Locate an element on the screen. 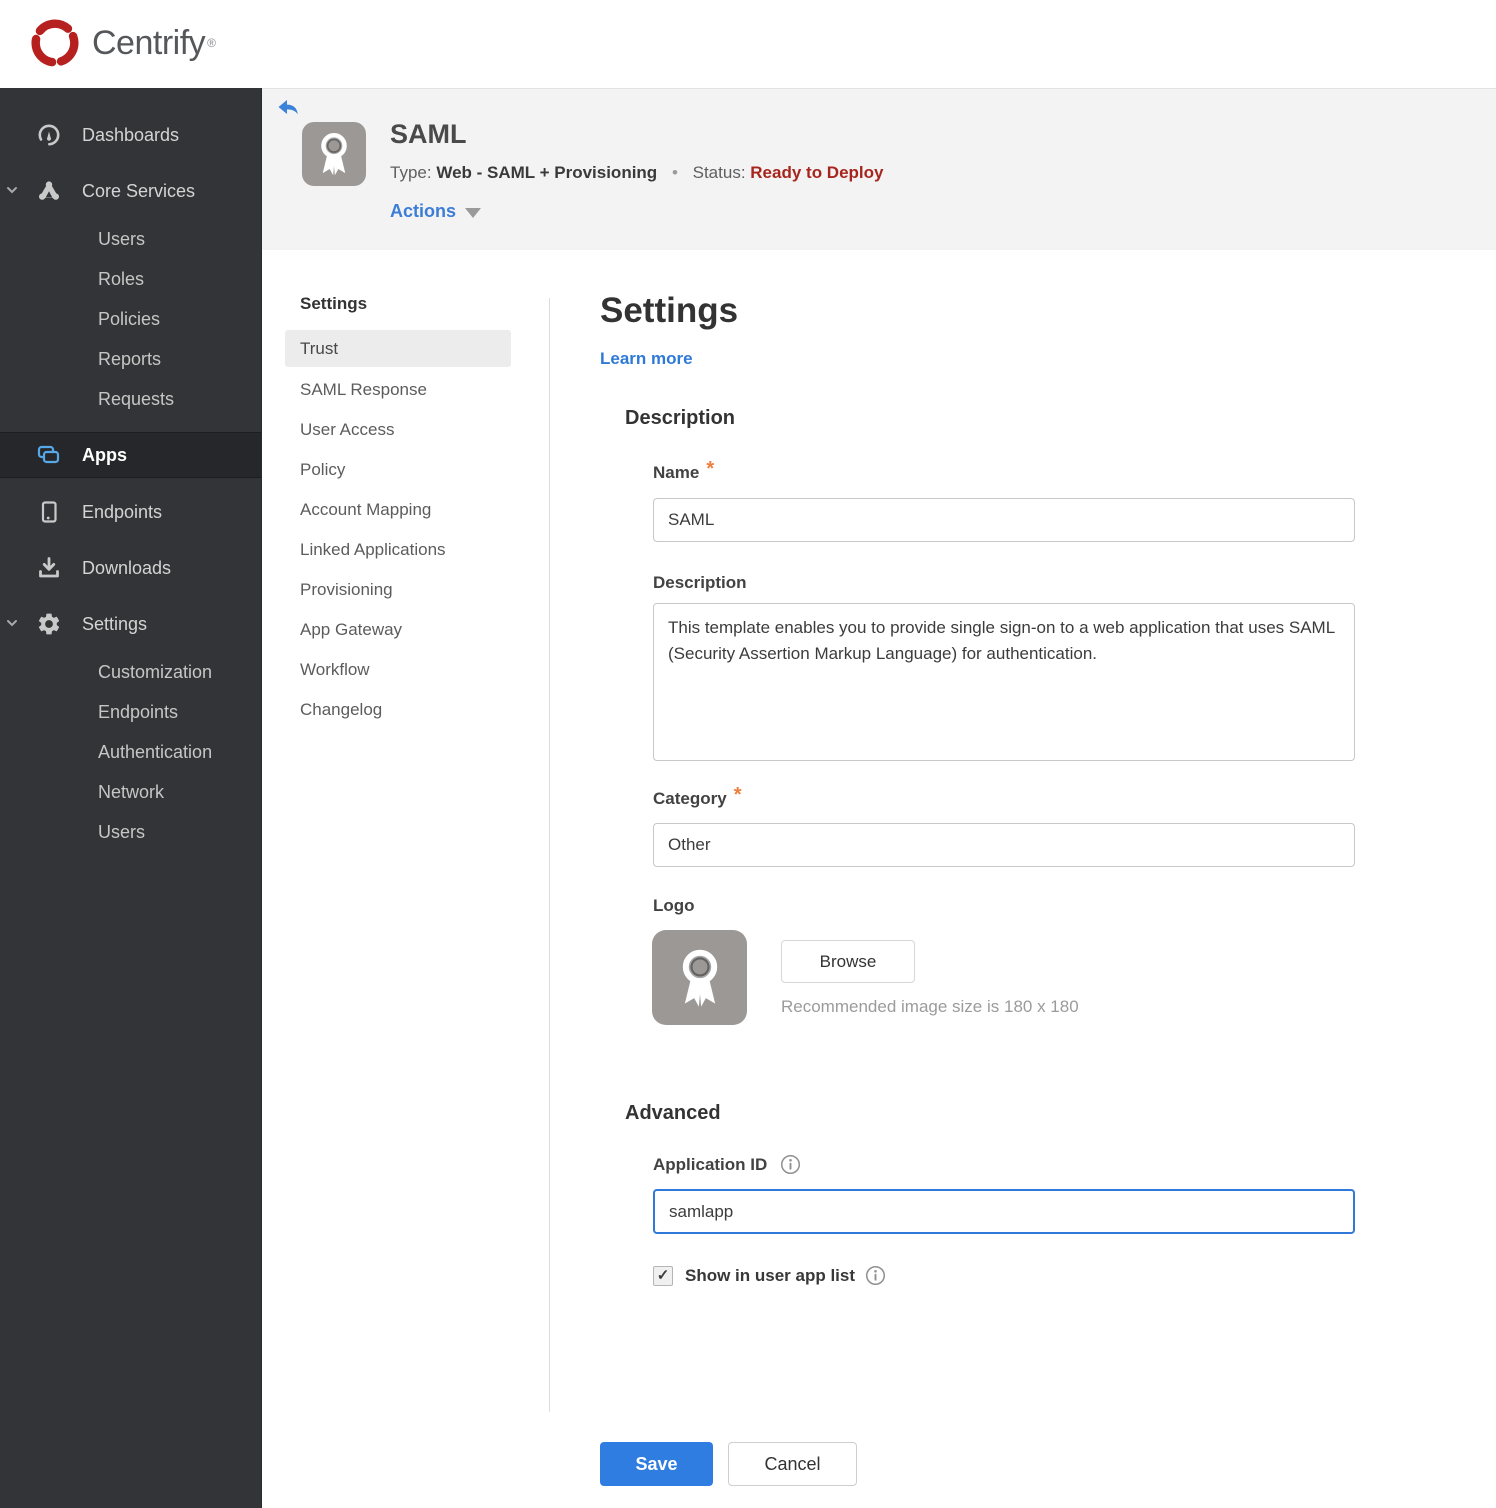 The height and width of the screenshot is (1508, 1496). subnav-item-provisioning: Provisioning is located at coordinates (398, 590).